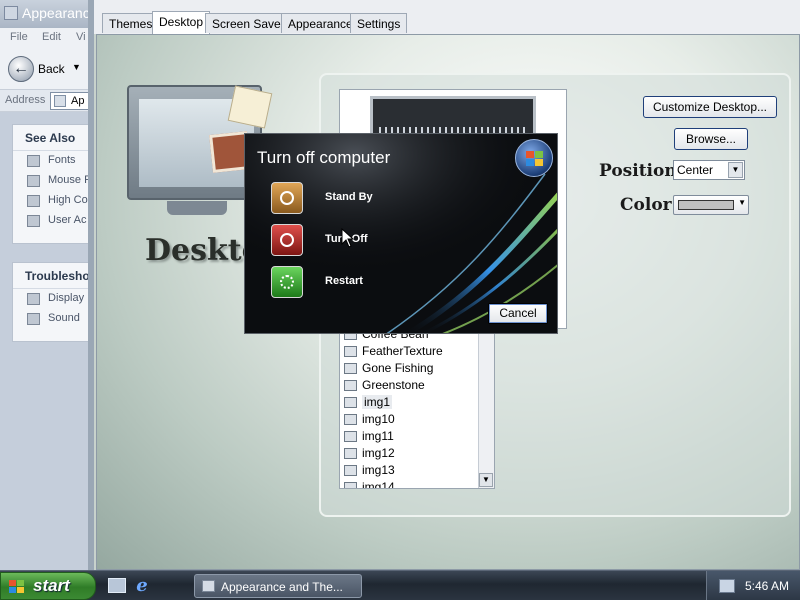  I want to click on show-desktop-icon, so click(117, 585).